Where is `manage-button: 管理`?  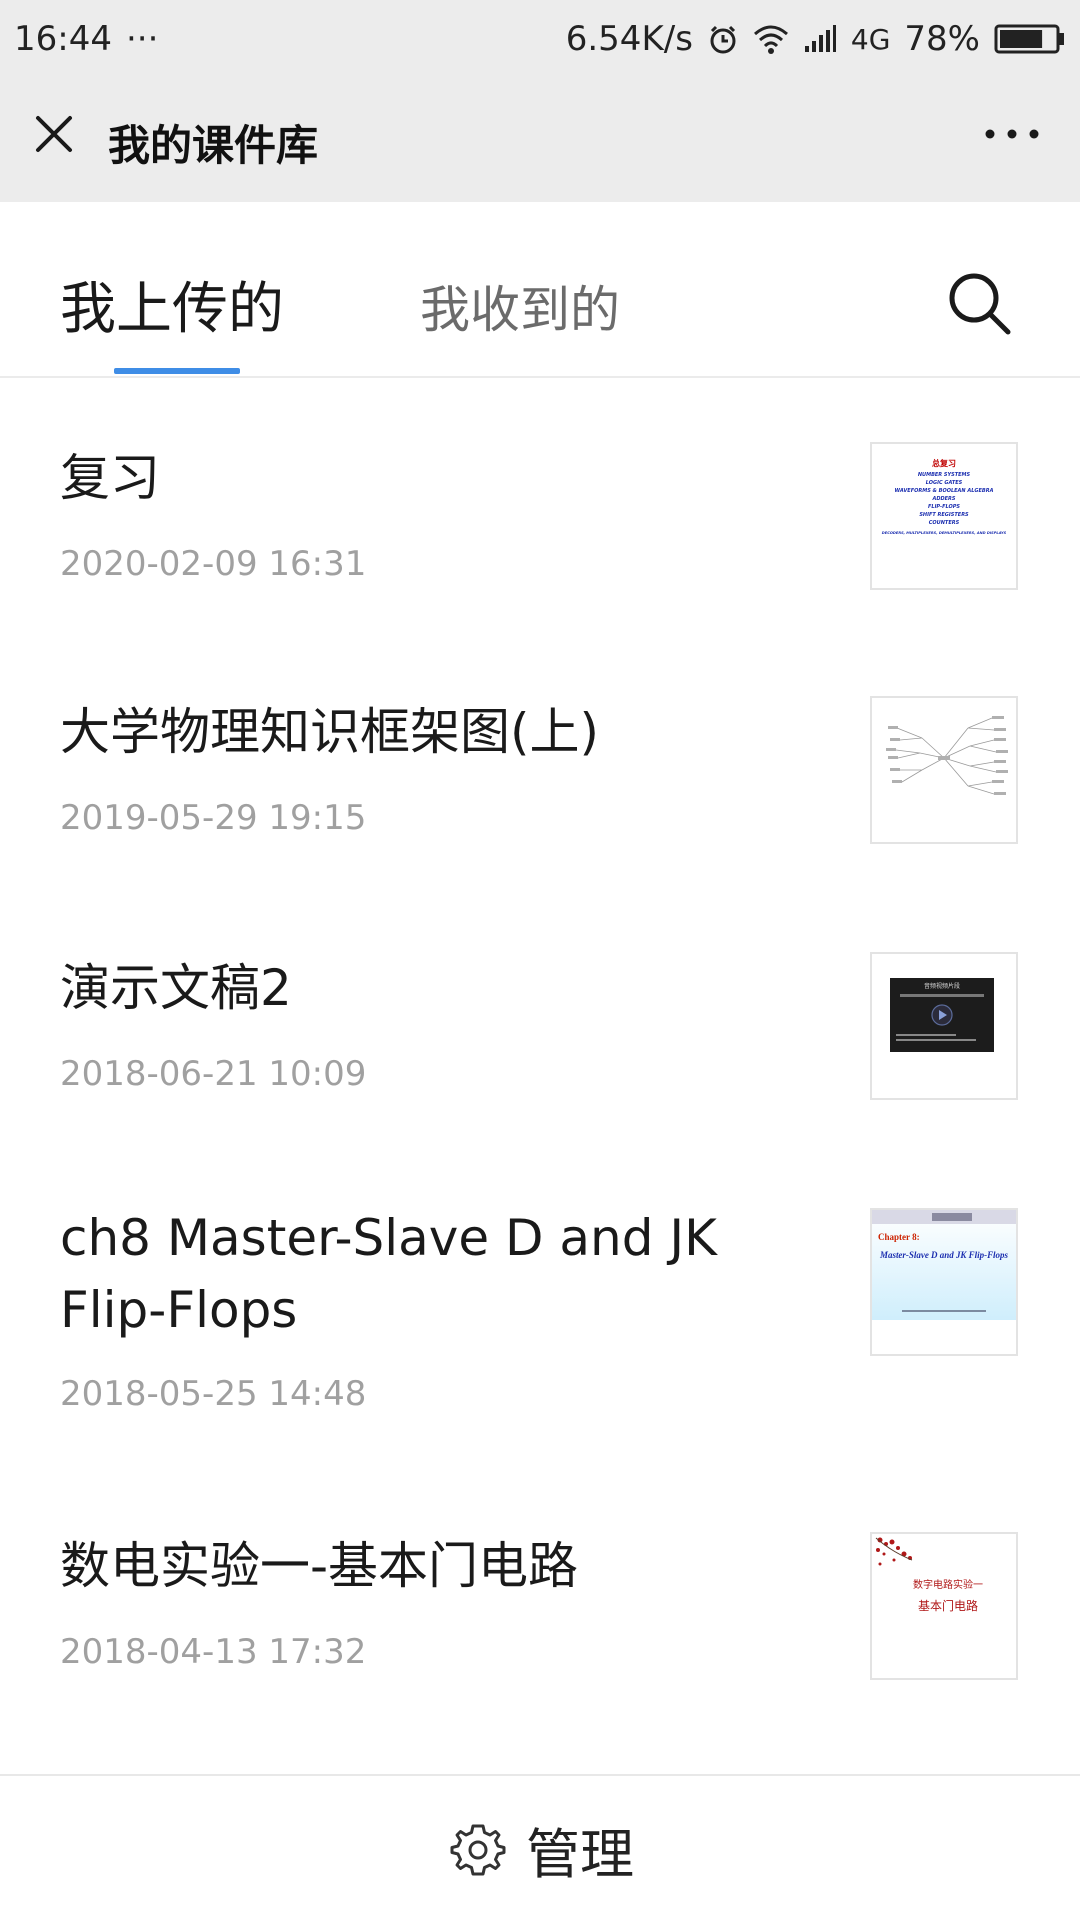
manage-button: 管理 is located at coordinates (542, 1849).